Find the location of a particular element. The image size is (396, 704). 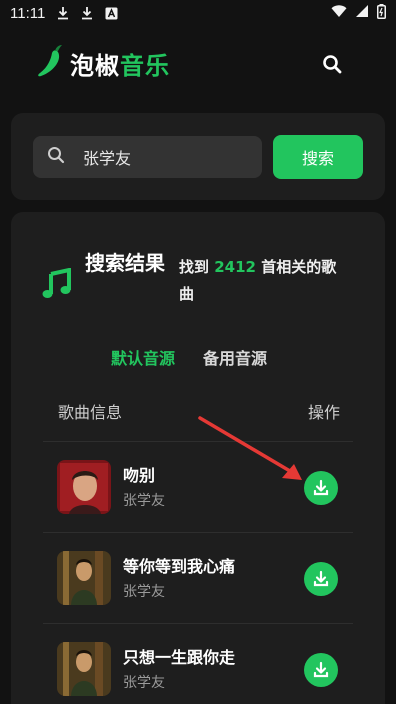

app-logo: 泡椒音乐 is located at coordinates (103, 63).